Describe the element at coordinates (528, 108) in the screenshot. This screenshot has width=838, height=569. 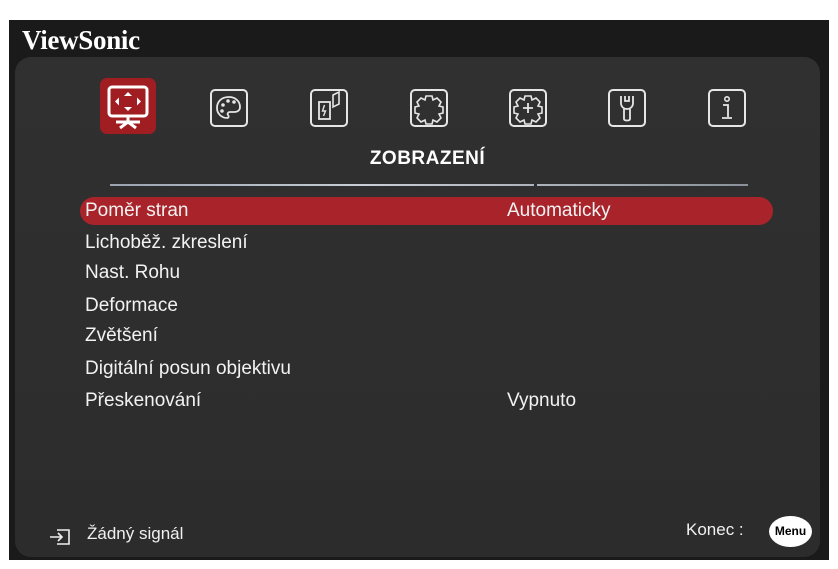
I see `advanced-settings-icon` at that location.